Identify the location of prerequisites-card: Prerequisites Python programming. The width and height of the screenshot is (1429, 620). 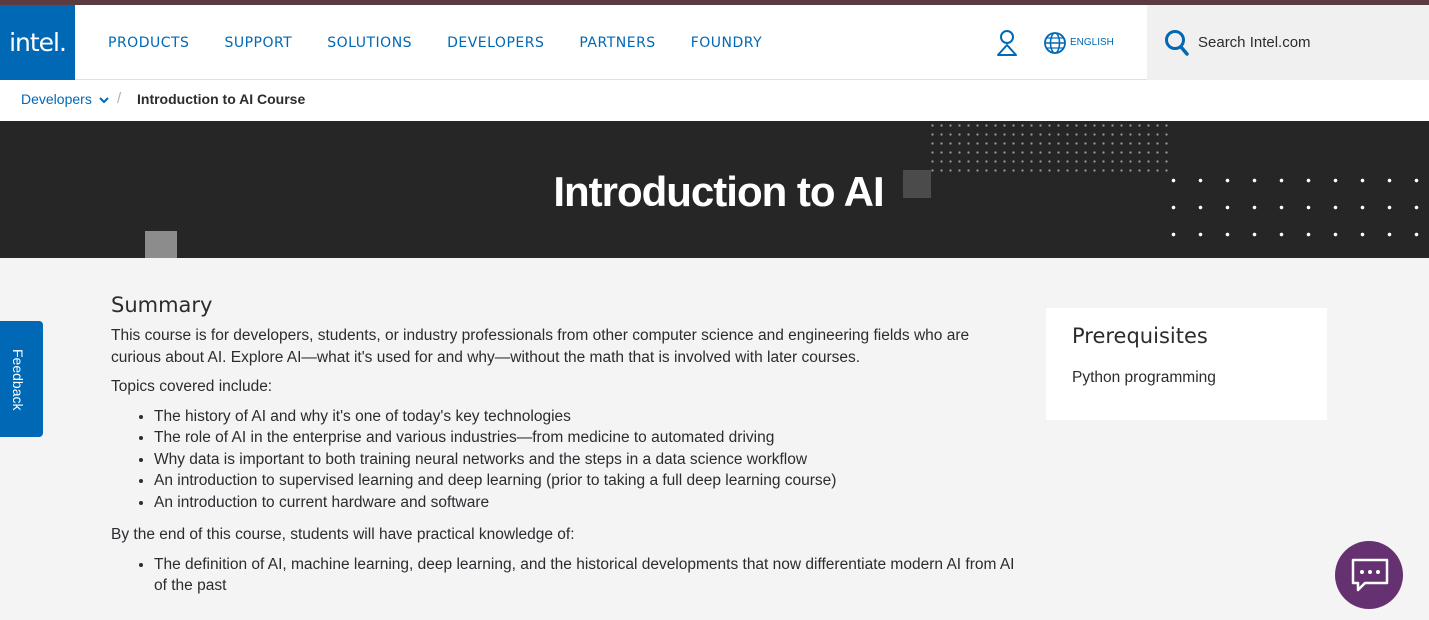
(1186, 364).